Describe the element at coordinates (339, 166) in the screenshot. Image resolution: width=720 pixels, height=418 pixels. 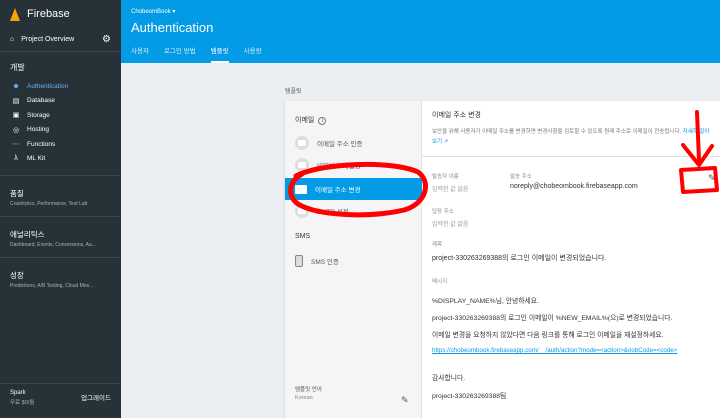
I see `template-item-label: 비밀번호 재설정` at that location.